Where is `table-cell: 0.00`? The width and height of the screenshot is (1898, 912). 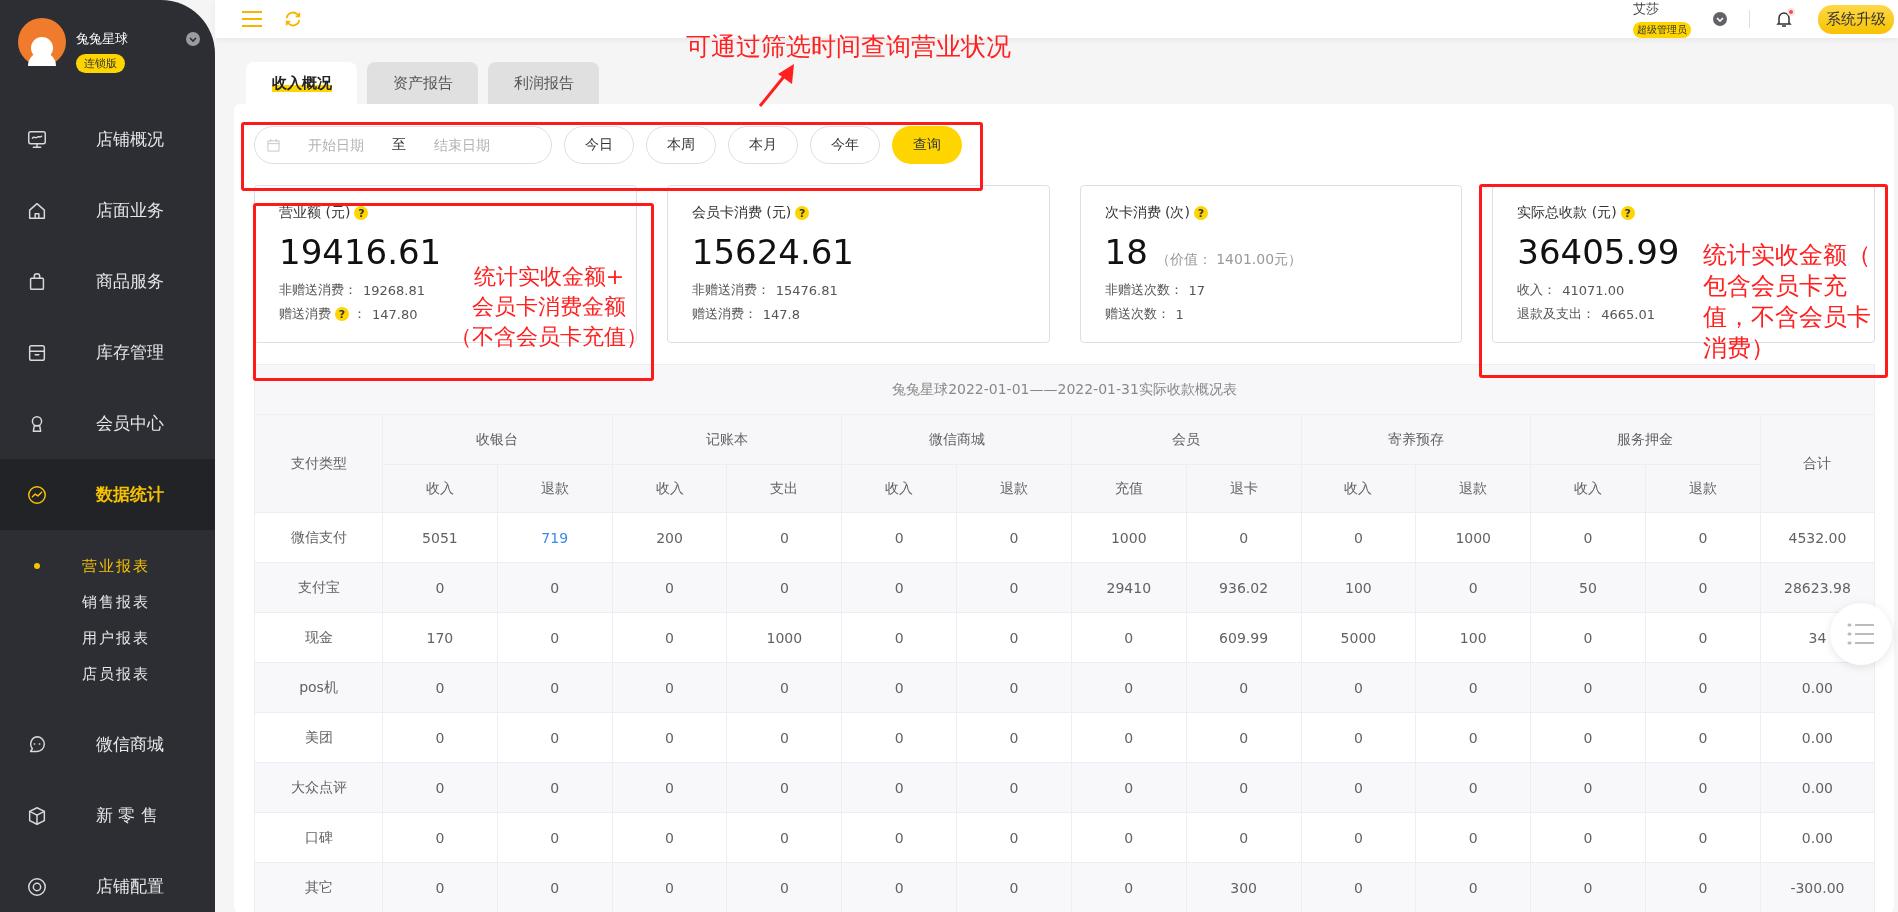 table-cell: 0.00 is located at coordinates (1817, 687).